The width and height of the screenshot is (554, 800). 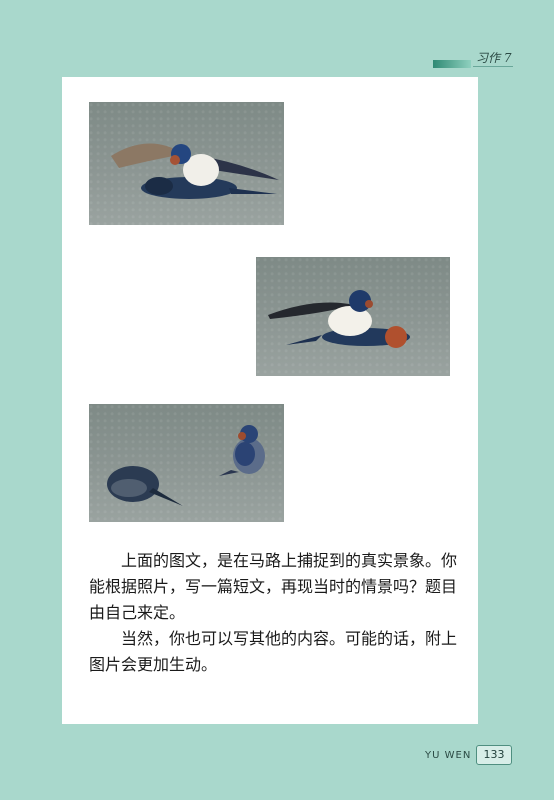 What do you see at coordinates (452, 64) in the screenshot?
I see `header-decoration-bar` at bounding box center [452, 64].